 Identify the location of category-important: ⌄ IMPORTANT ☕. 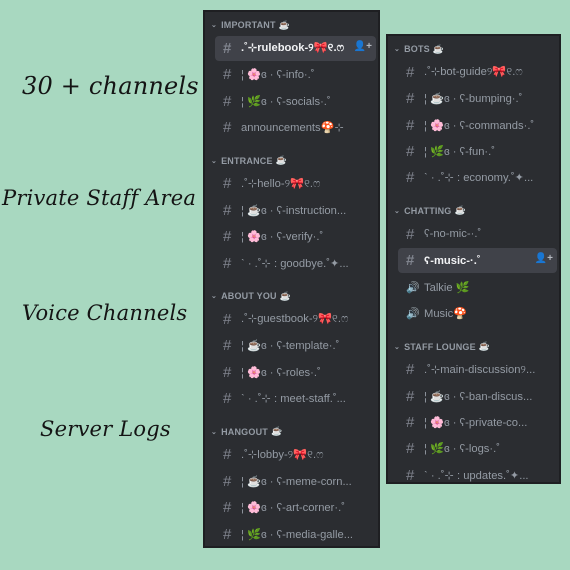
(291, 25).